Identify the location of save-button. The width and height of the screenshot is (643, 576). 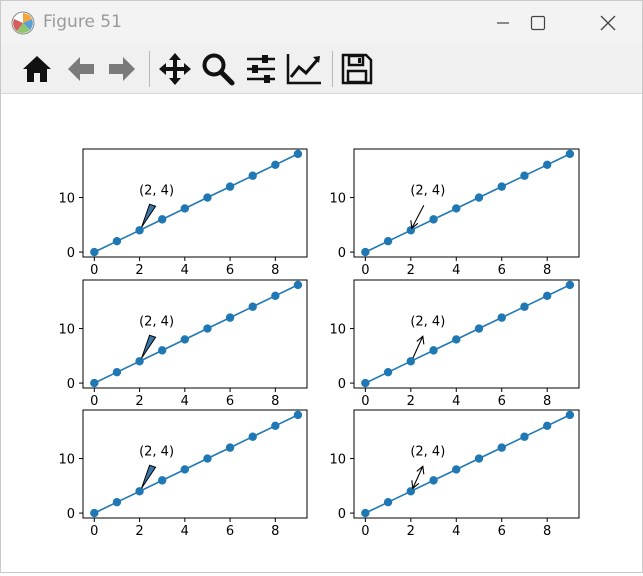
(357, 69).